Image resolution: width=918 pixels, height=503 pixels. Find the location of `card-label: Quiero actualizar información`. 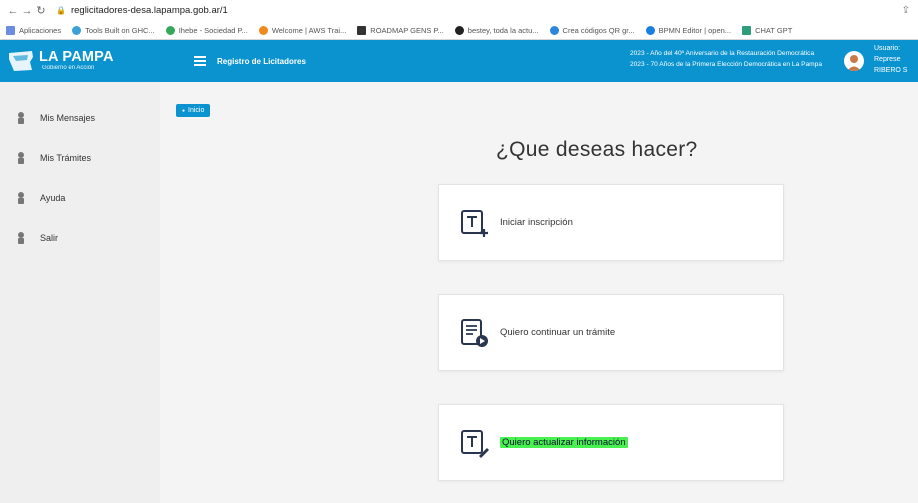

card-label: Quiero actualizar información is located at coordinates (564, 442).